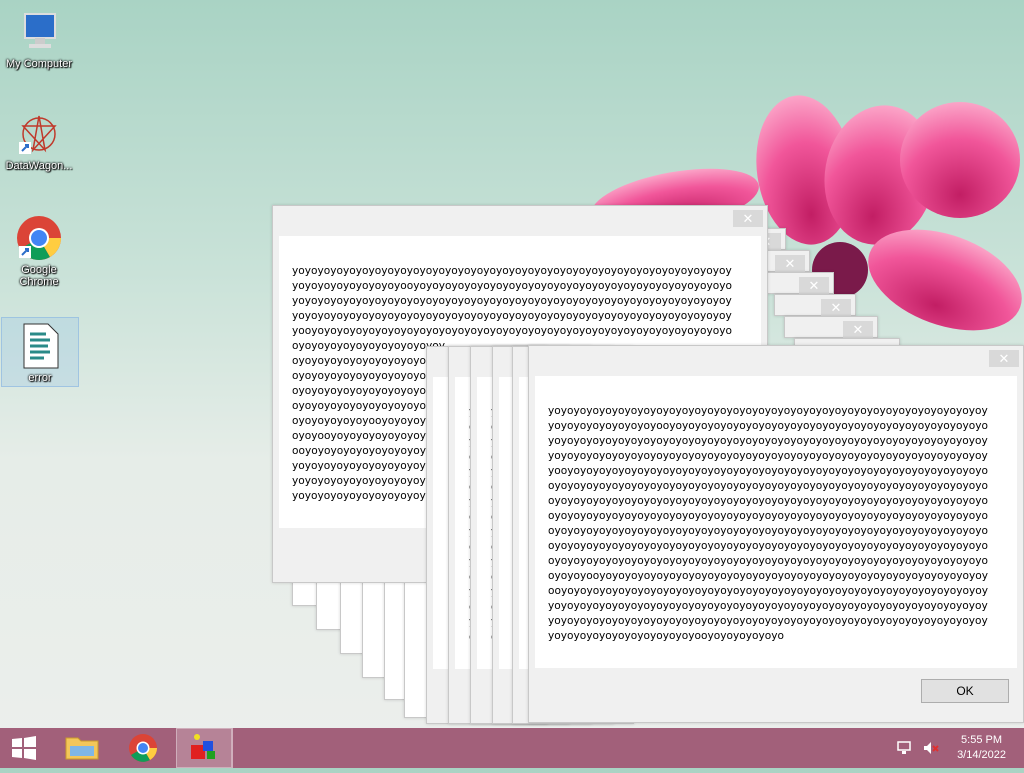 The width and height of the screenshot is (1024, 773). I want to click on clock: 5:55 PM 3/14/2022, so click(981, 748).